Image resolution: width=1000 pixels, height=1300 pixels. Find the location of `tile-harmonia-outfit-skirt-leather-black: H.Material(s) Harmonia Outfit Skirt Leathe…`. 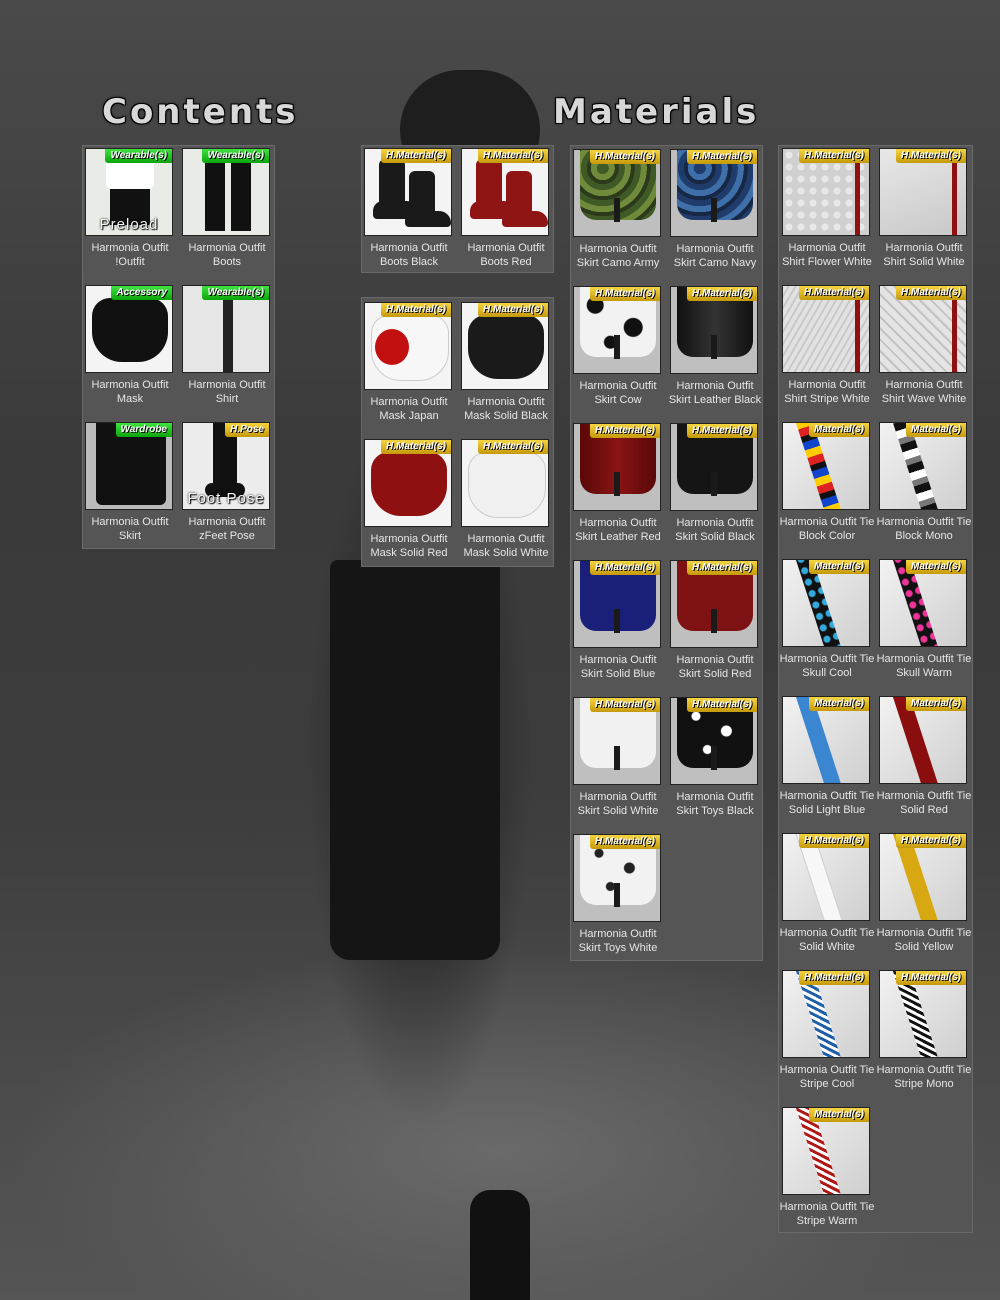

tile-harmonia-outfit-skirt-leather-black: H.Material(s) Harmonia Outfit Skirt Leathe… is located at coordinates (715, 351).